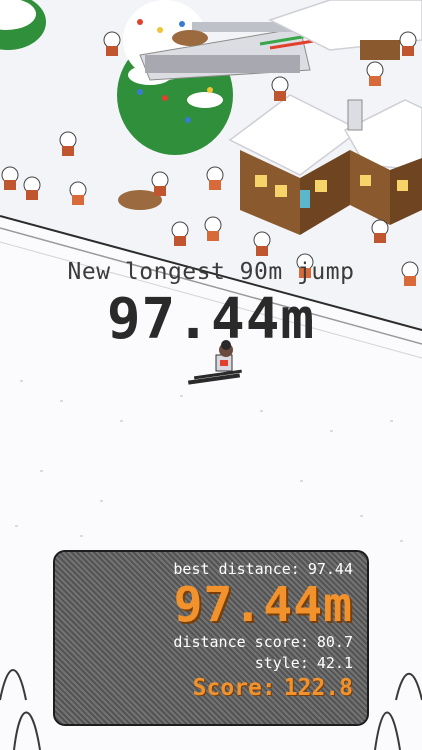 The image size is (422, 750). Describe the element at coordinates (211, 319) in the screenshot. I see `jump-distance-readout: 97.44m` at that location.